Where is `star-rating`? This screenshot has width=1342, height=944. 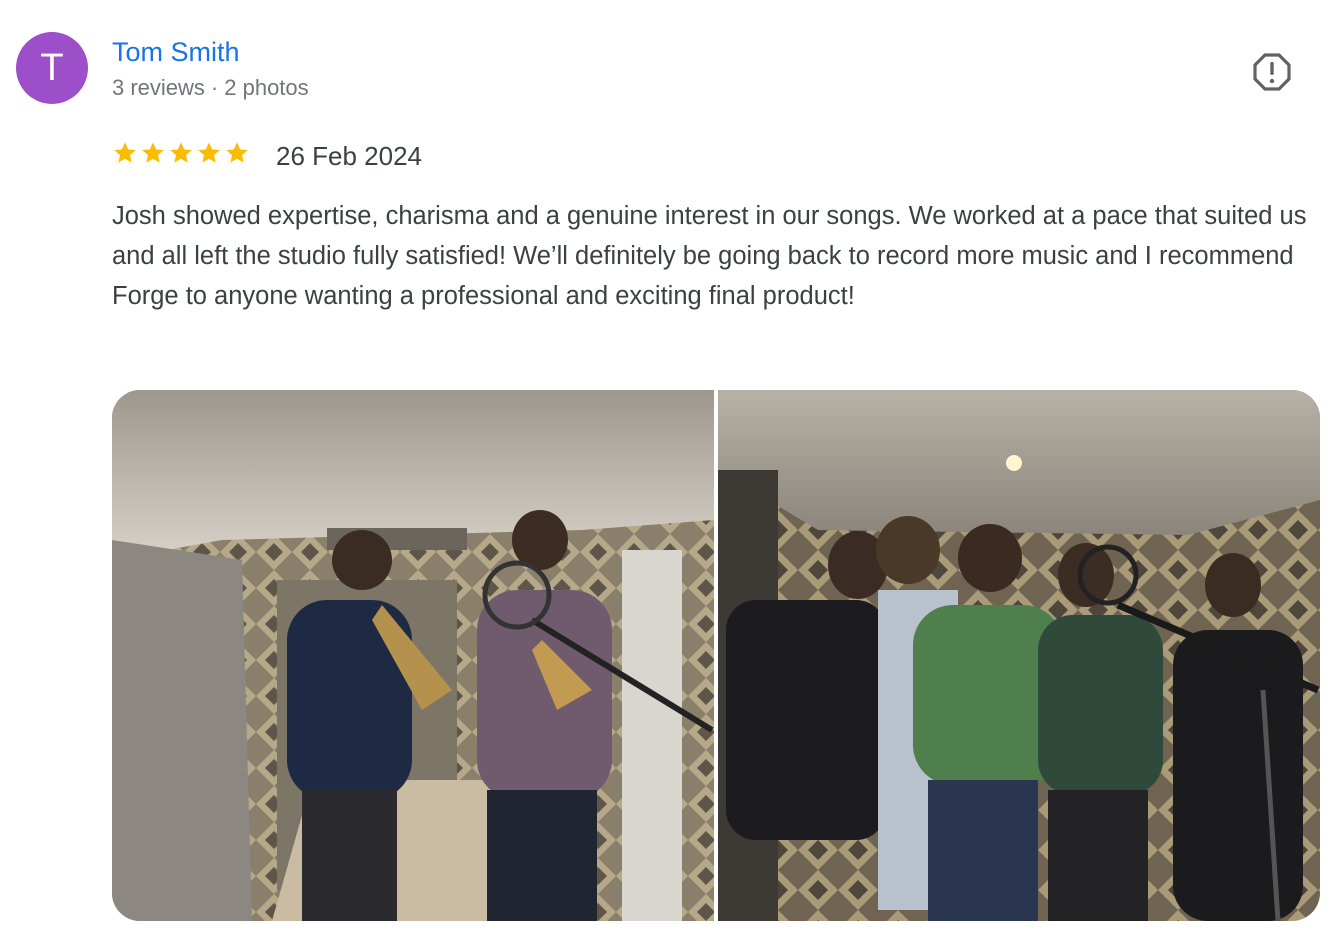
star-rating is located at coordinates (181, 153).